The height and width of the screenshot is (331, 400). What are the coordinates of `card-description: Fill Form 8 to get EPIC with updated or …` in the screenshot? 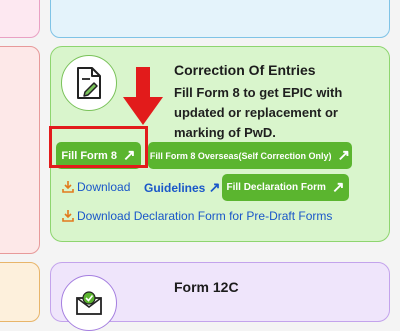 It's located at (258, 112).